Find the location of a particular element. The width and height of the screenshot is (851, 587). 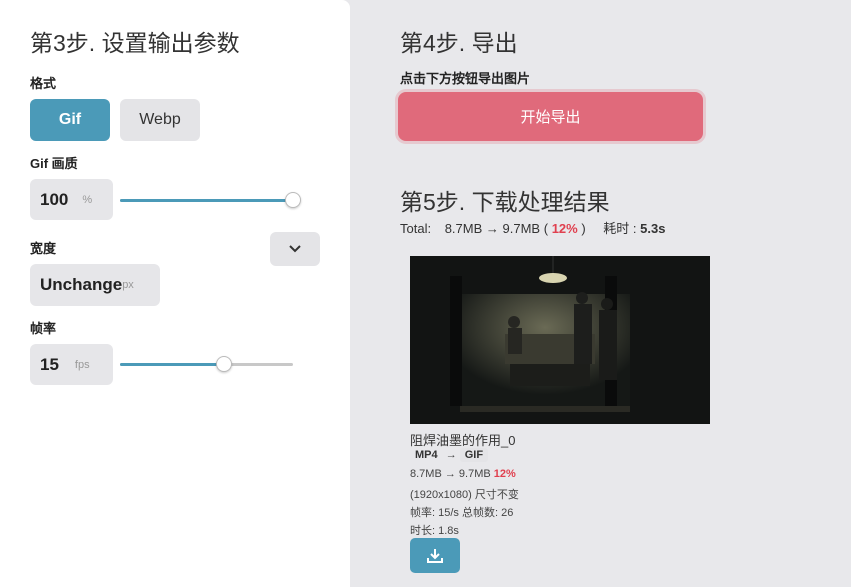

width-input: Unchange px is located at coordinates (95, 285).